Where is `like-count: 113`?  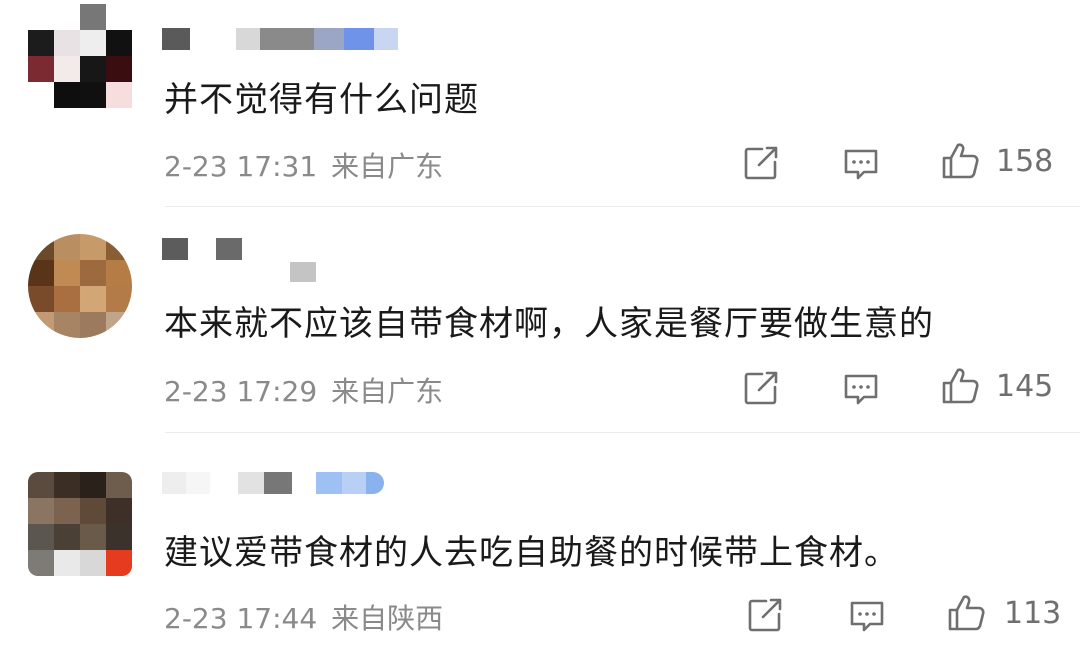 like-count: 113 is located at coordinates (1033, 613).